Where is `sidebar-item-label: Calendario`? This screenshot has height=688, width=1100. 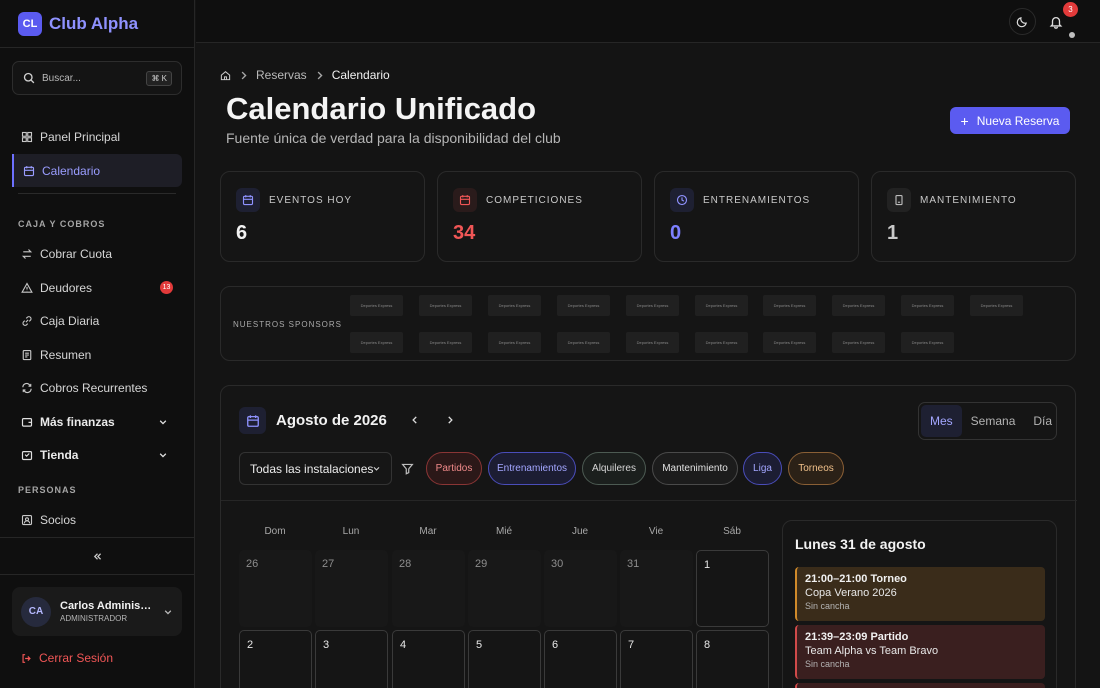
sidebar-item-label: Calendario is located at coordinates (71, 170).